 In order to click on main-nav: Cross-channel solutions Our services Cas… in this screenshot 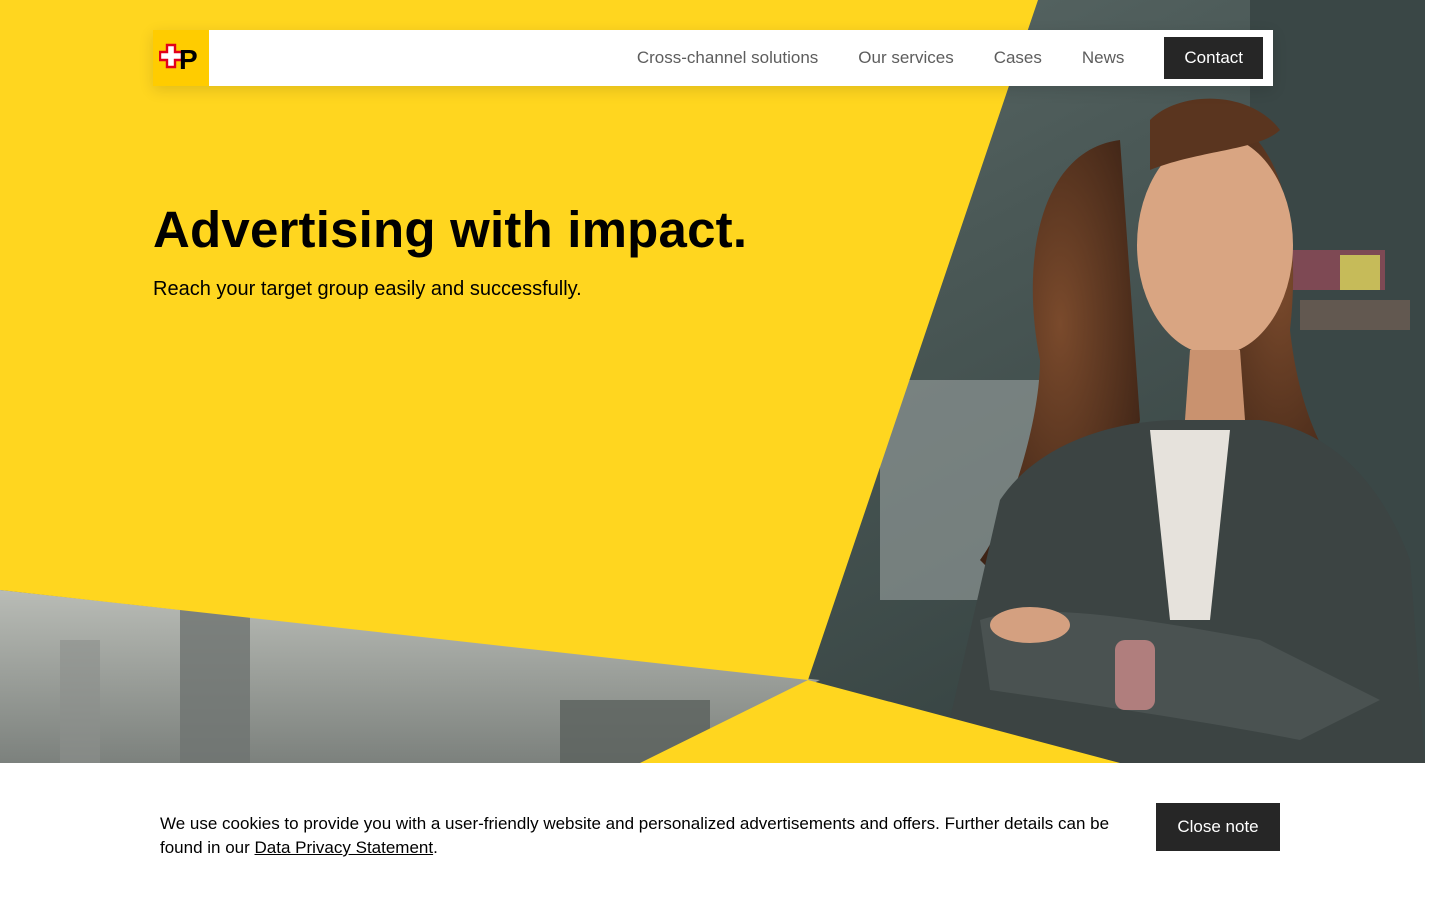, I will do `click(955, 58)`.